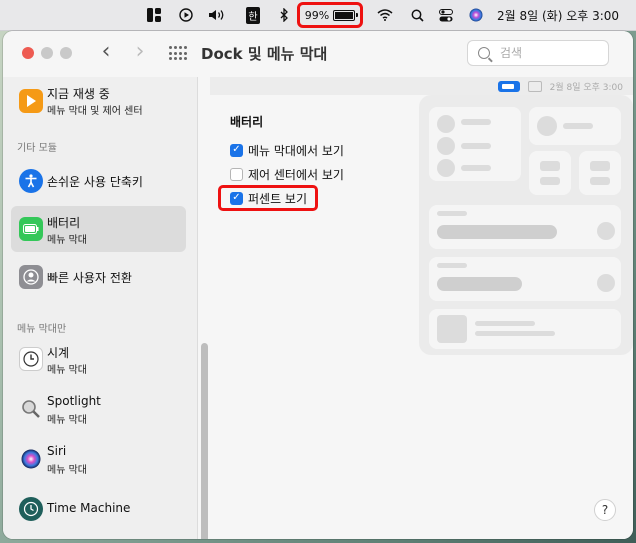 This screenshot has width=636, height=543. Describe the element at coordinates (484, 53) in the screenshot. I see `search-icon` at that location.